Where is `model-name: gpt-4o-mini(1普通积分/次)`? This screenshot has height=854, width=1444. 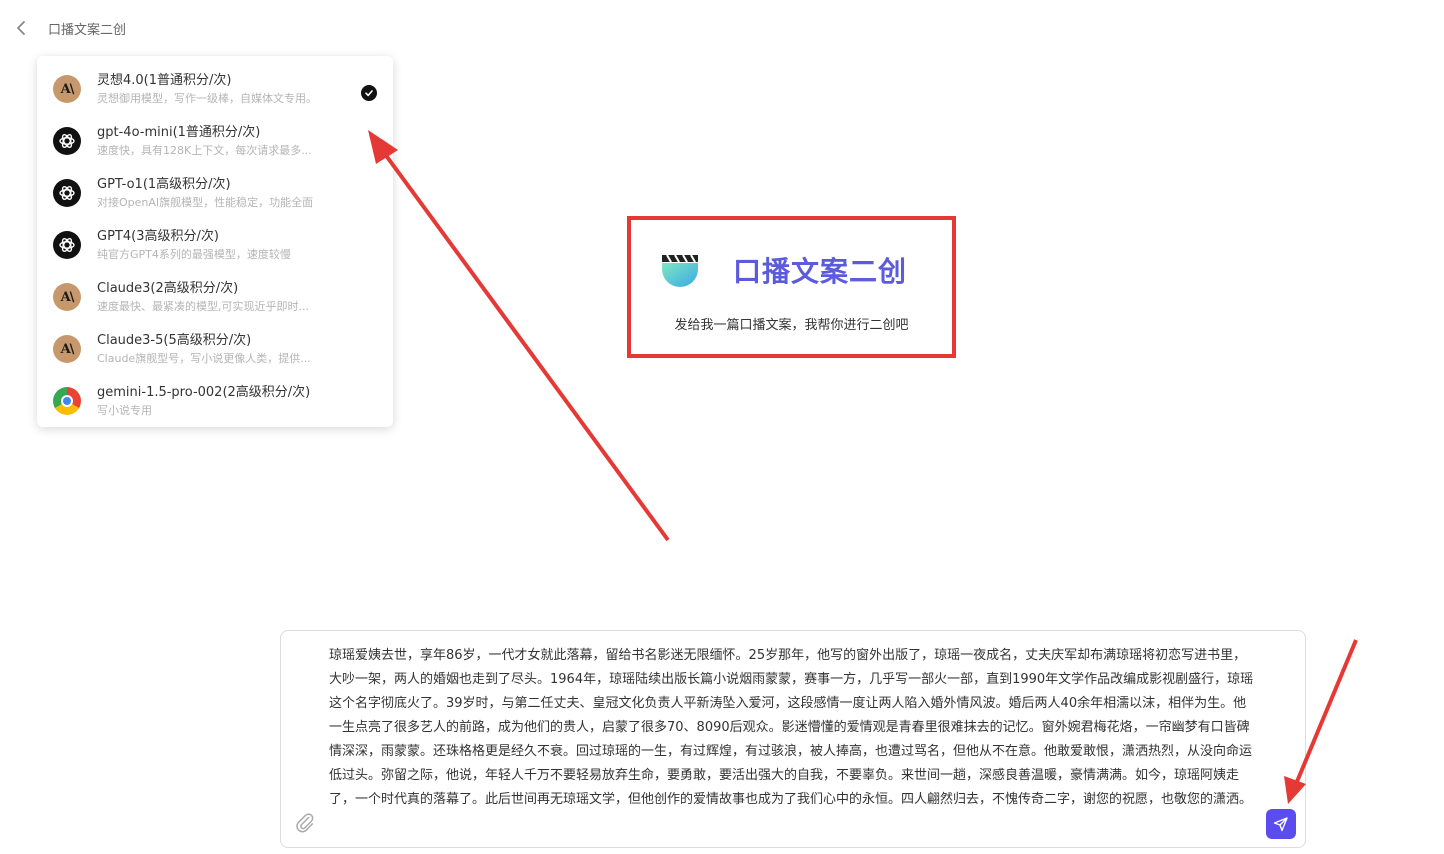 model-name: gpt-4o-mini(1普通积分/次) is located at coordinates (179, 132).